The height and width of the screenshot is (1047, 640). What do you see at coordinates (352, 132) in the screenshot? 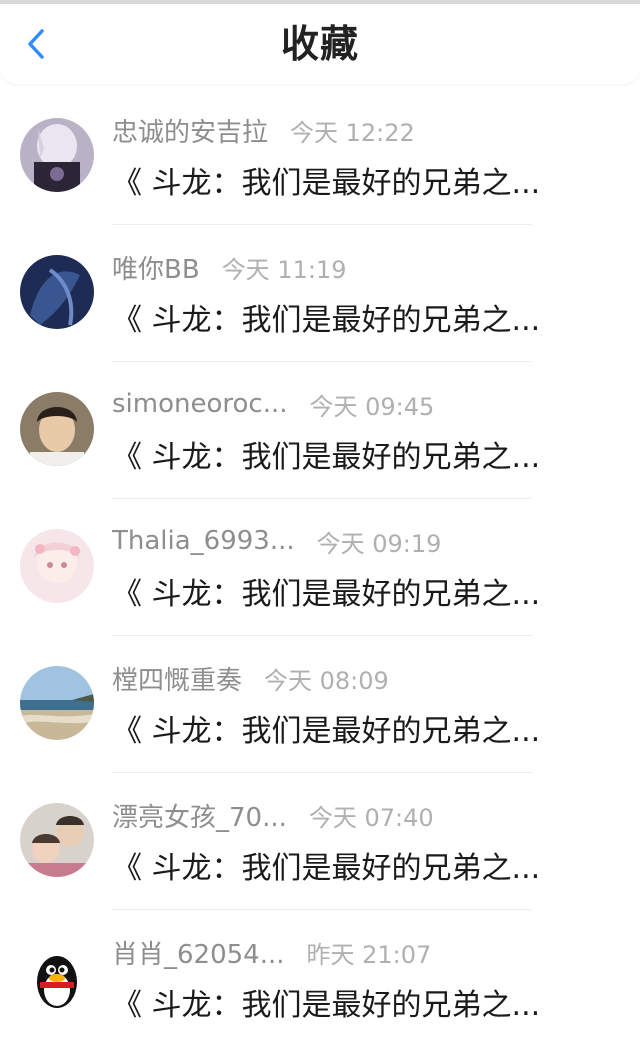
I see `timestamp: 今天 12:22` at bounding box center [352, 132].